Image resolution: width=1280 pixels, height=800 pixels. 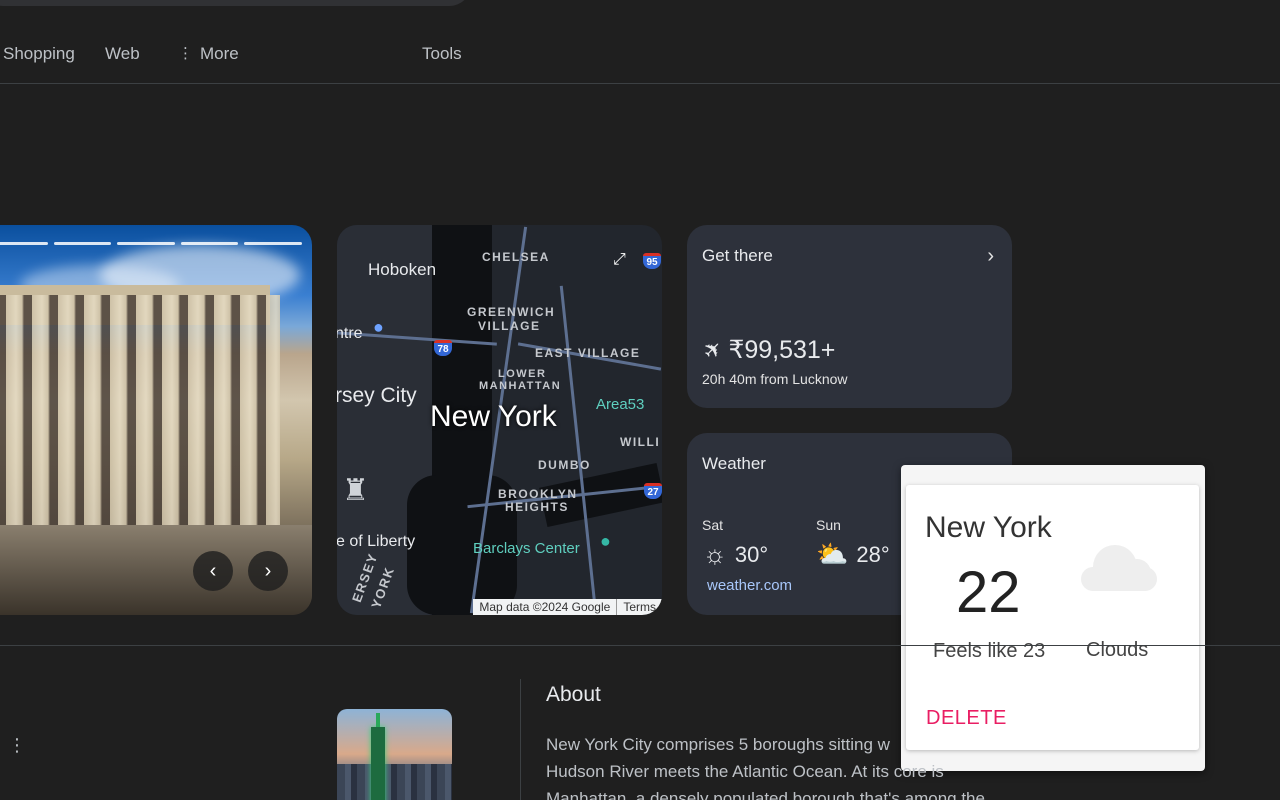 I want to click on section-divider, so click(x=640, y=645).